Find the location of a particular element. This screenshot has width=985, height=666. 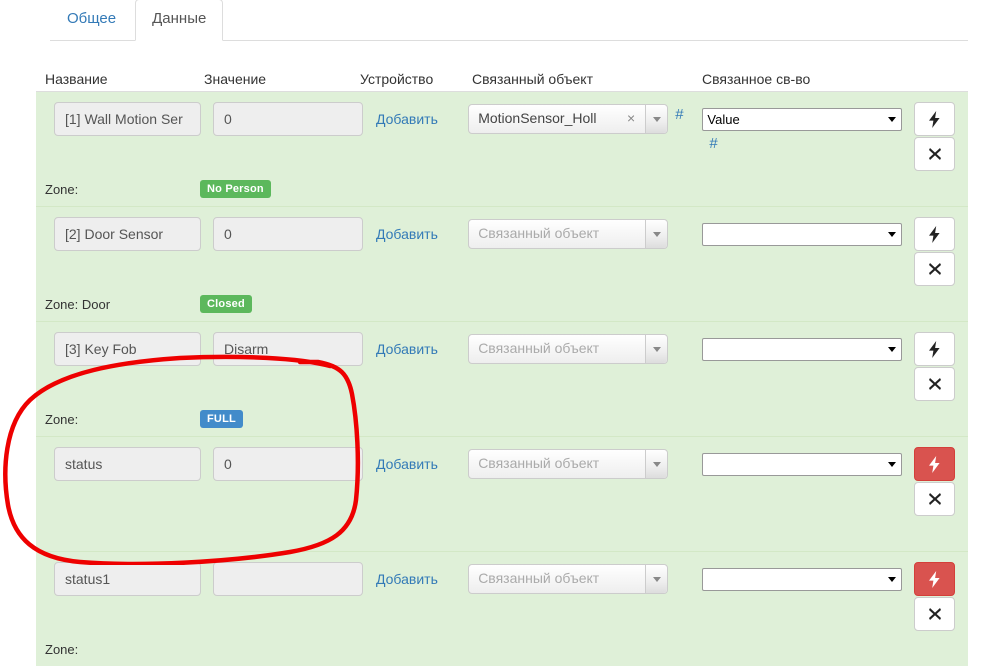

linked-property-select-wrap: Value is located at coordinates (802, 116).